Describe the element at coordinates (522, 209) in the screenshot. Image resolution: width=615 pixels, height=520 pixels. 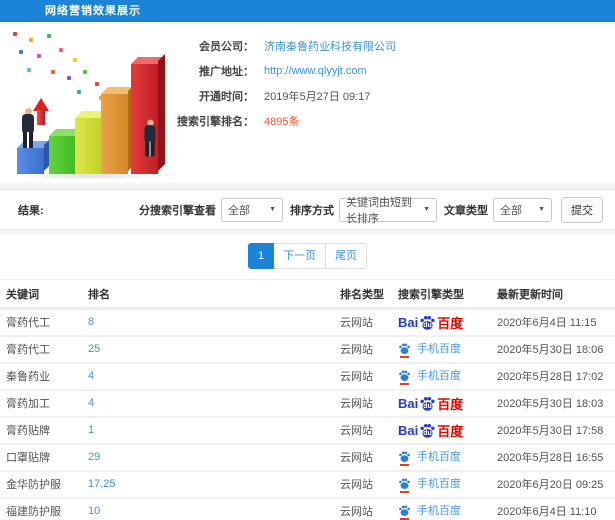
I see `article-select: 全部 ▼` at that location.